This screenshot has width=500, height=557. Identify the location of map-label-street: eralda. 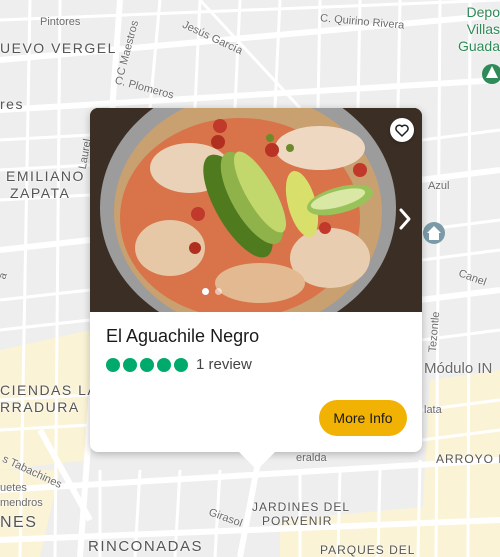
(311, 458).